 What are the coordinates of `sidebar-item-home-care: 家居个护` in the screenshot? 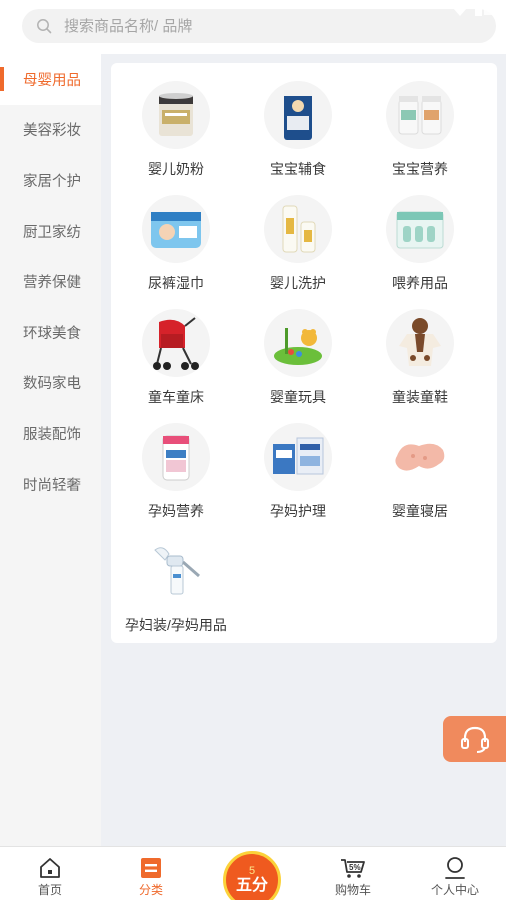 It's located at (50, 180).